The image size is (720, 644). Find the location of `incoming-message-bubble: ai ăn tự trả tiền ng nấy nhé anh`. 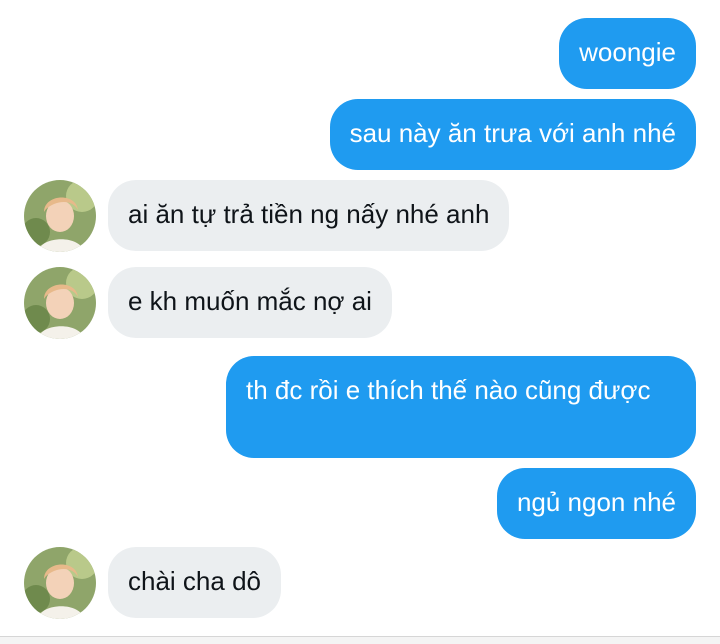

incoming-message-bubble: ai ăn tự trả tiền ng nấy nhé anh is located at coordinates (309, 215).